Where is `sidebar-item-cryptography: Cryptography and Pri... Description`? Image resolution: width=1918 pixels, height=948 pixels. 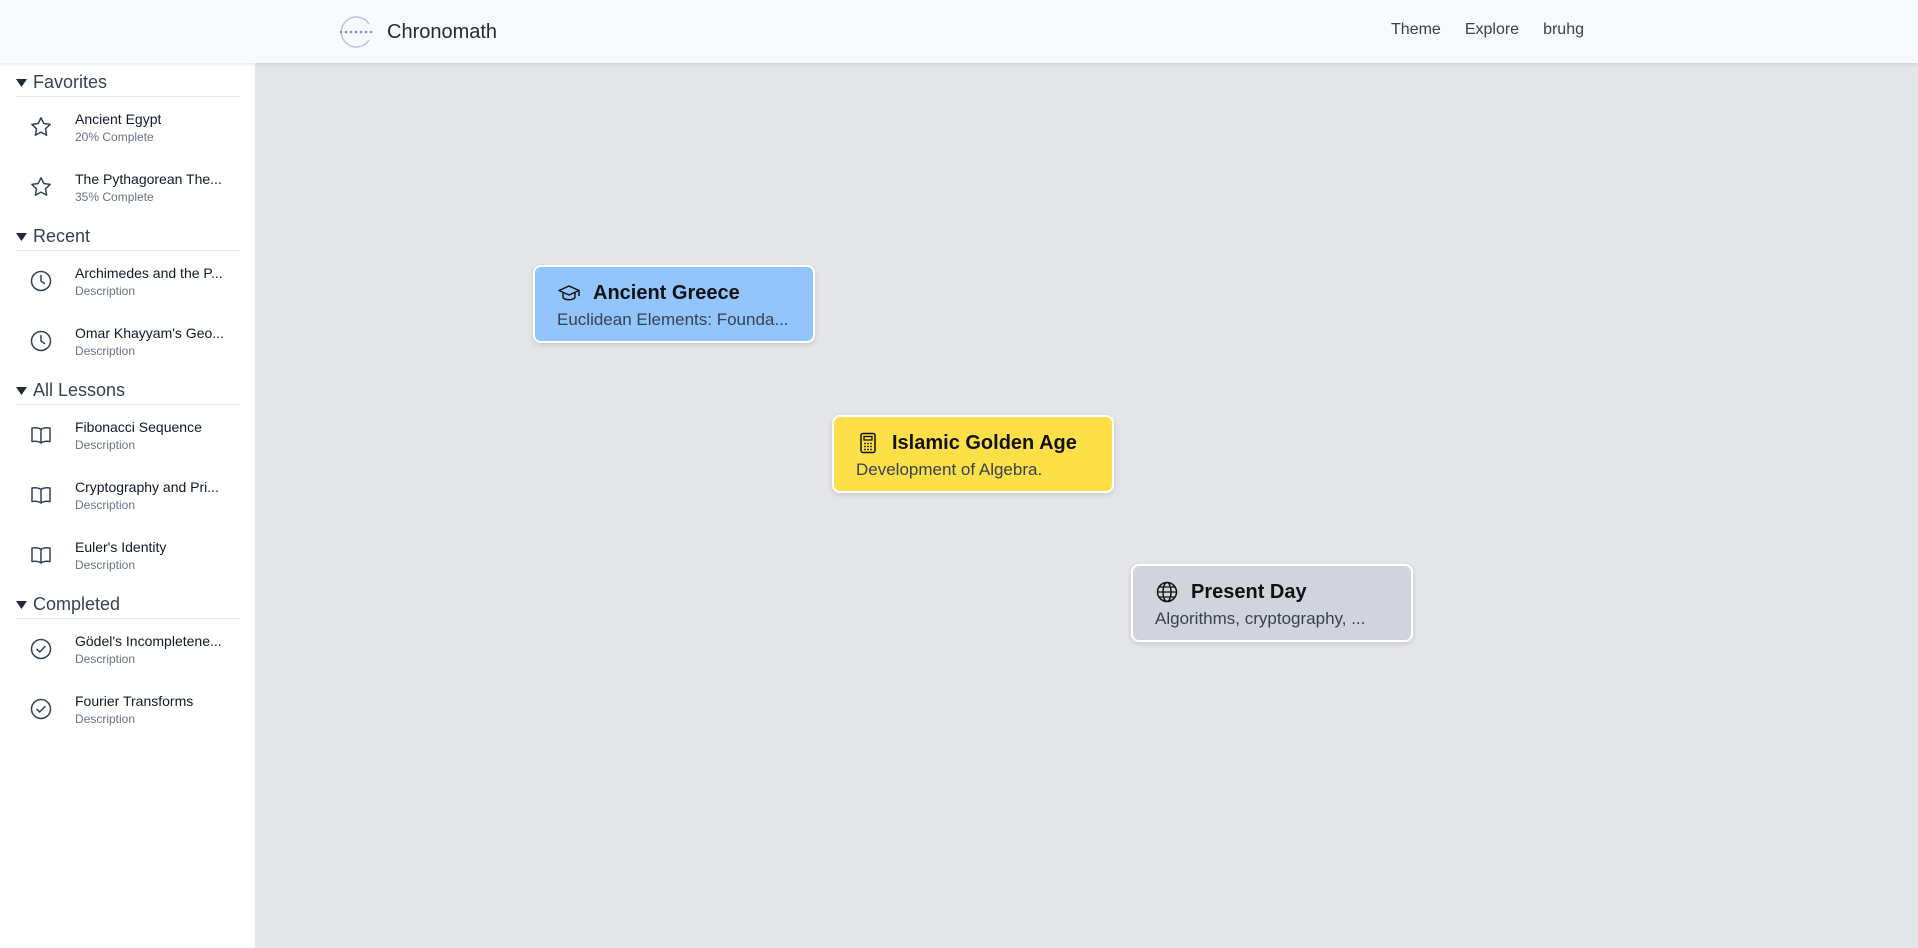 sidebar-item-cryptography: Cryptography and Pri... Description is located at coordinates (127, 495).